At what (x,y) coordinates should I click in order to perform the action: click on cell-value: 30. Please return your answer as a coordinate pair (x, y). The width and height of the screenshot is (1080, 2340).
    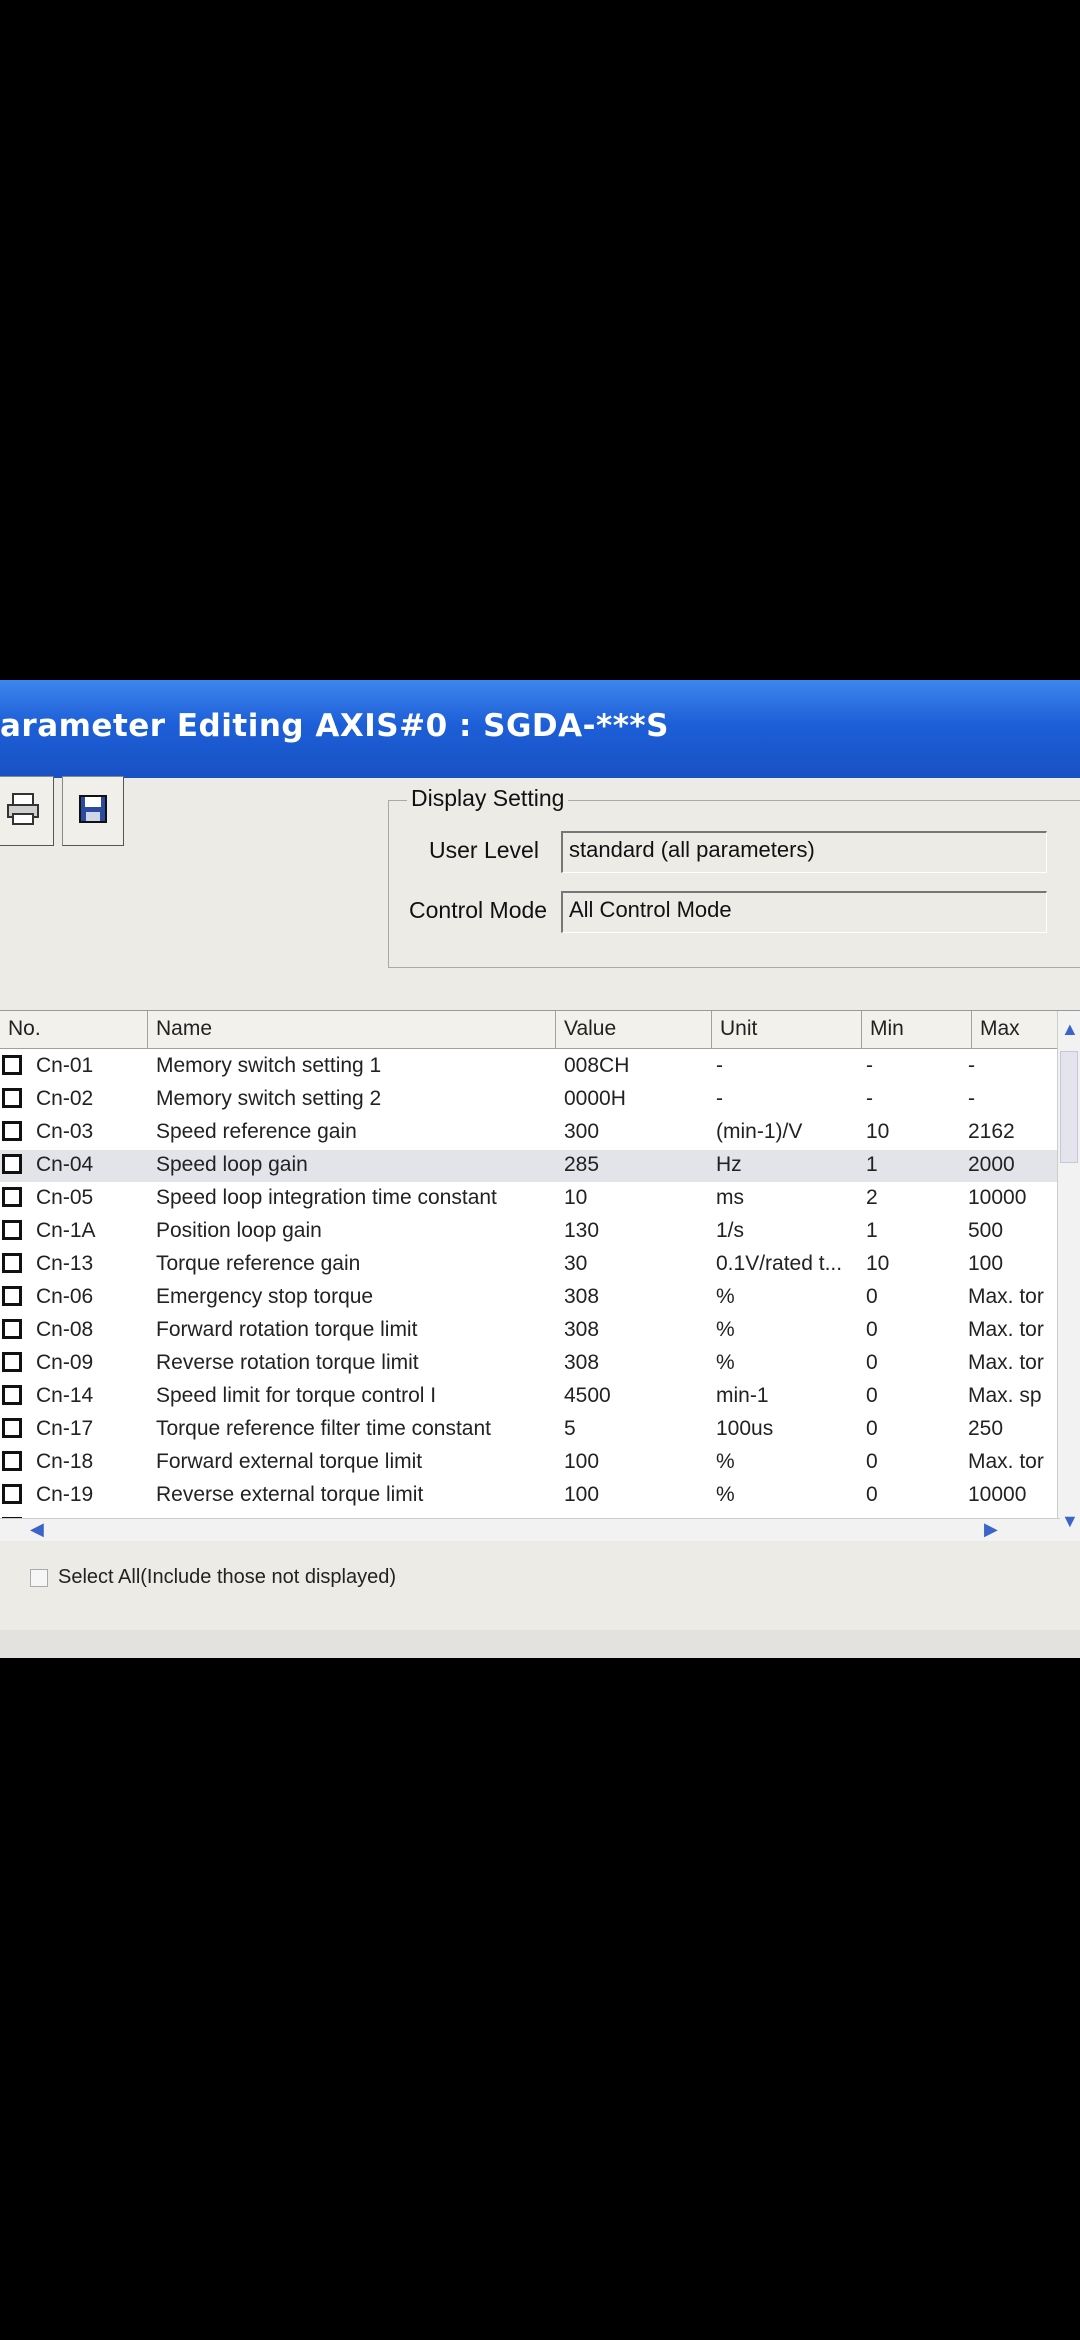
    Looking at the image, I should click on (575, 1264).